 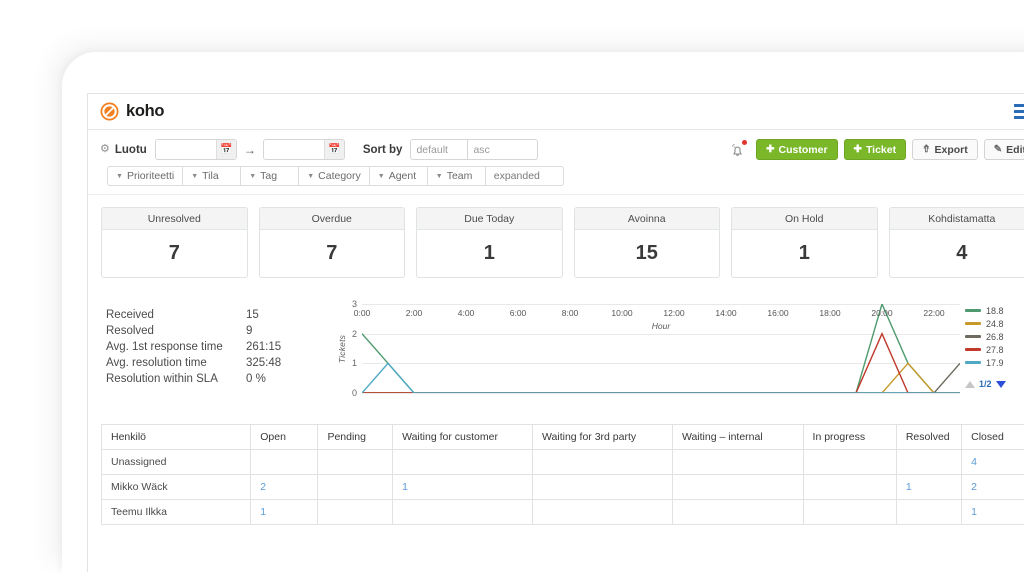 I want to click on filter-chip-prioriteetti: ▼ Prioriteetti, so click(x=145, y=176).